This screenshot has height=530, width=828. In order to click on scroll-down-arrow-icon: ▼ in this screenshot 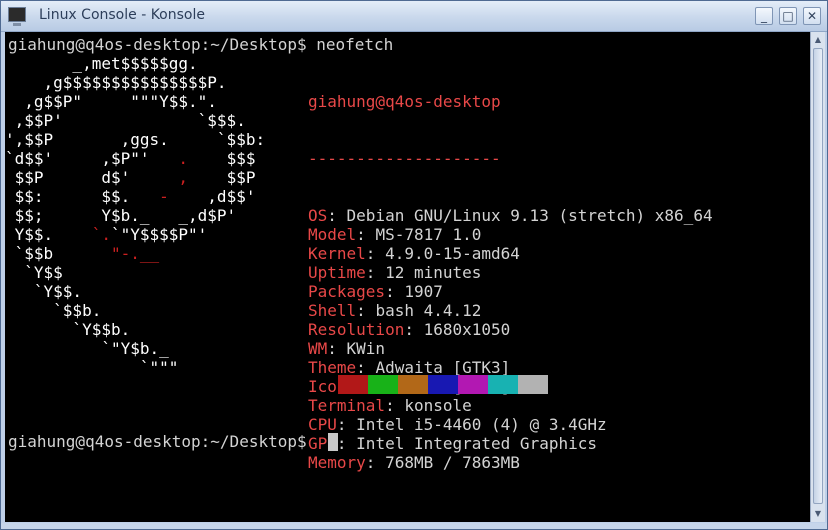, I will do `click(818, 514)`.